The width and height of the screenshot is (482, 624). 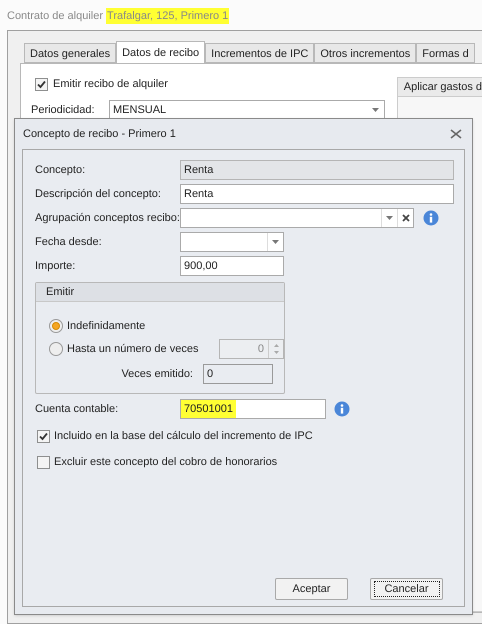 What do you see at coordinates (456, 134) in the screenshot?
I see `close-icon` at bounding box center [456, 134].